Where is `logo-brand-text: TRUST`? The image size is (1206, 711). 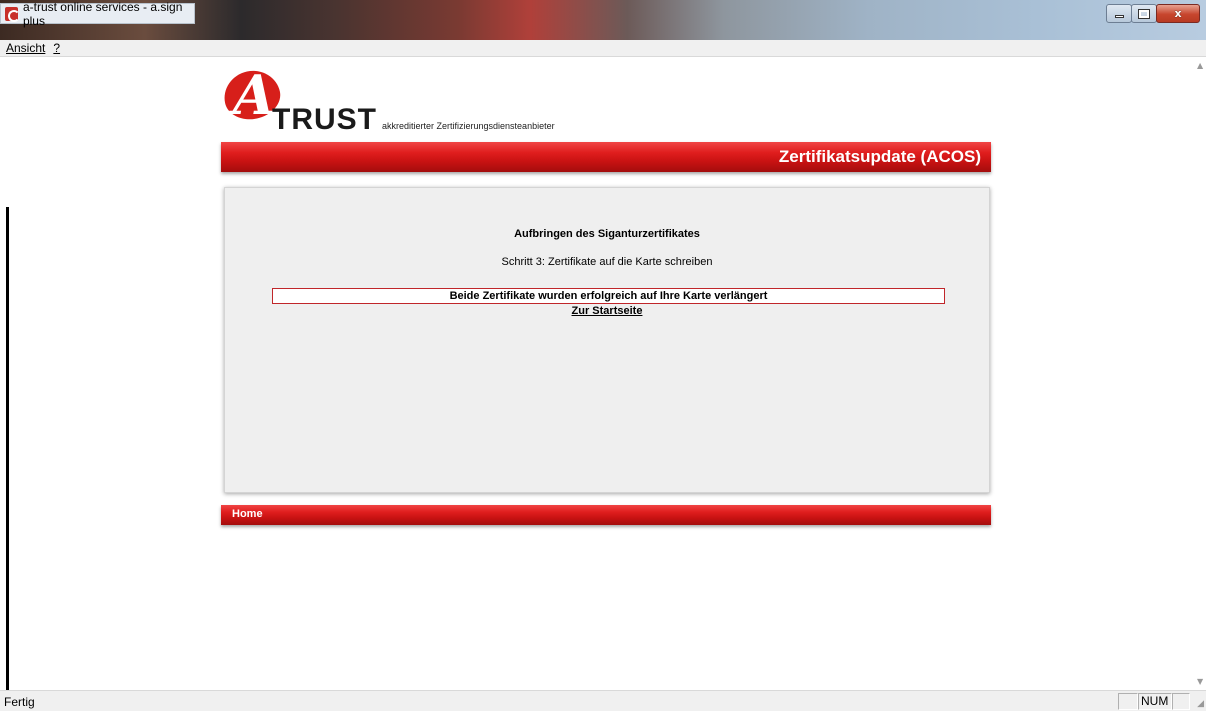 logo-brand-text: TRUST is located at coordinates (324, 119).